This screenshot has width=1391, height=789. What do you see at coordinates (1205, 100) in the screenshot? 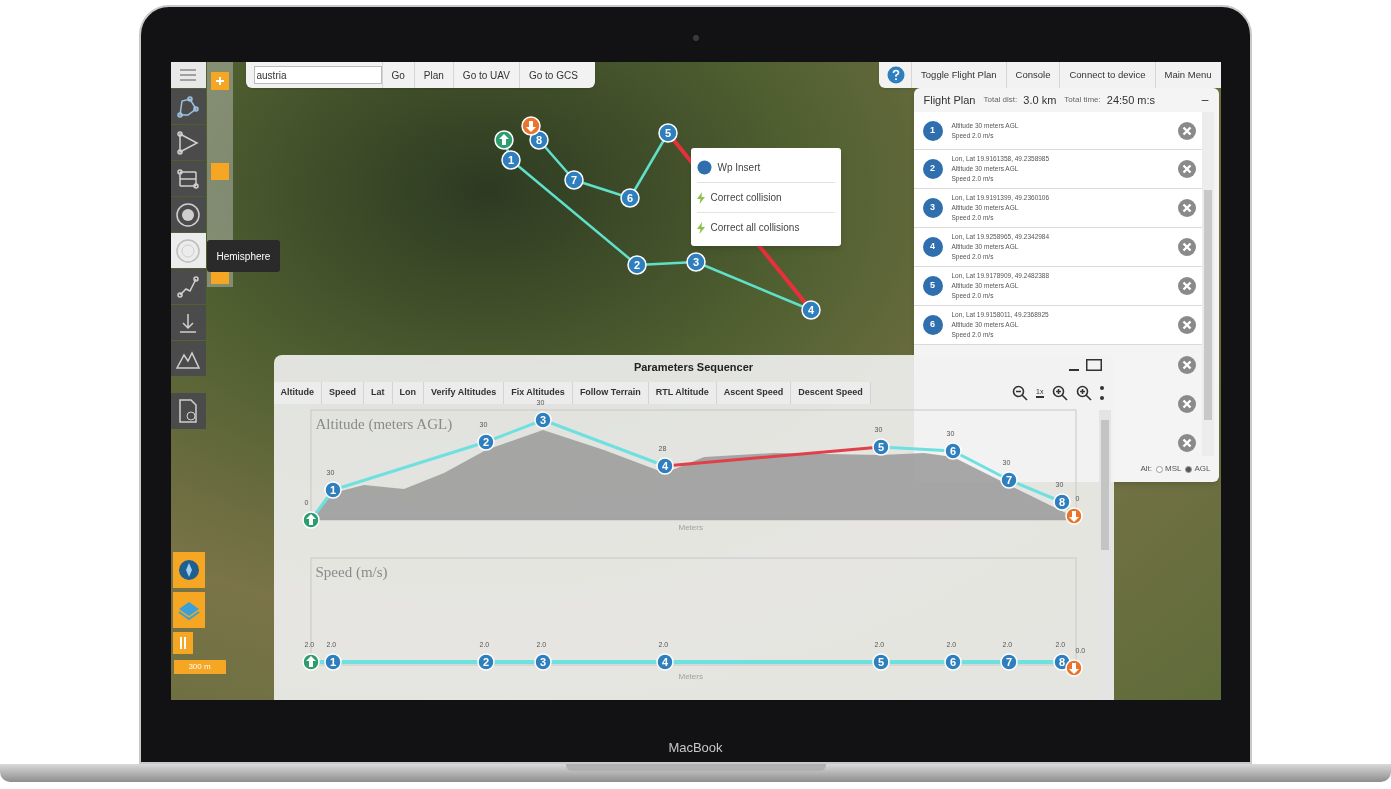
I see `collapse-button: –` at bounding box center [1205, 100].